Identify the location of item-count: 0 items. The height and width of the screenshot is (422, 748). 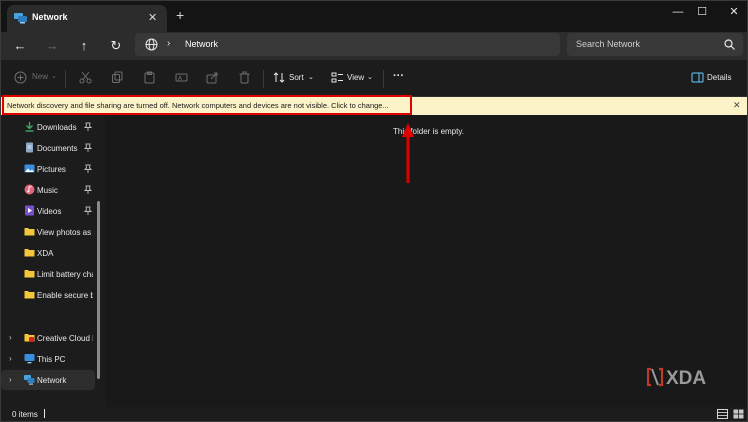
(25, 414).